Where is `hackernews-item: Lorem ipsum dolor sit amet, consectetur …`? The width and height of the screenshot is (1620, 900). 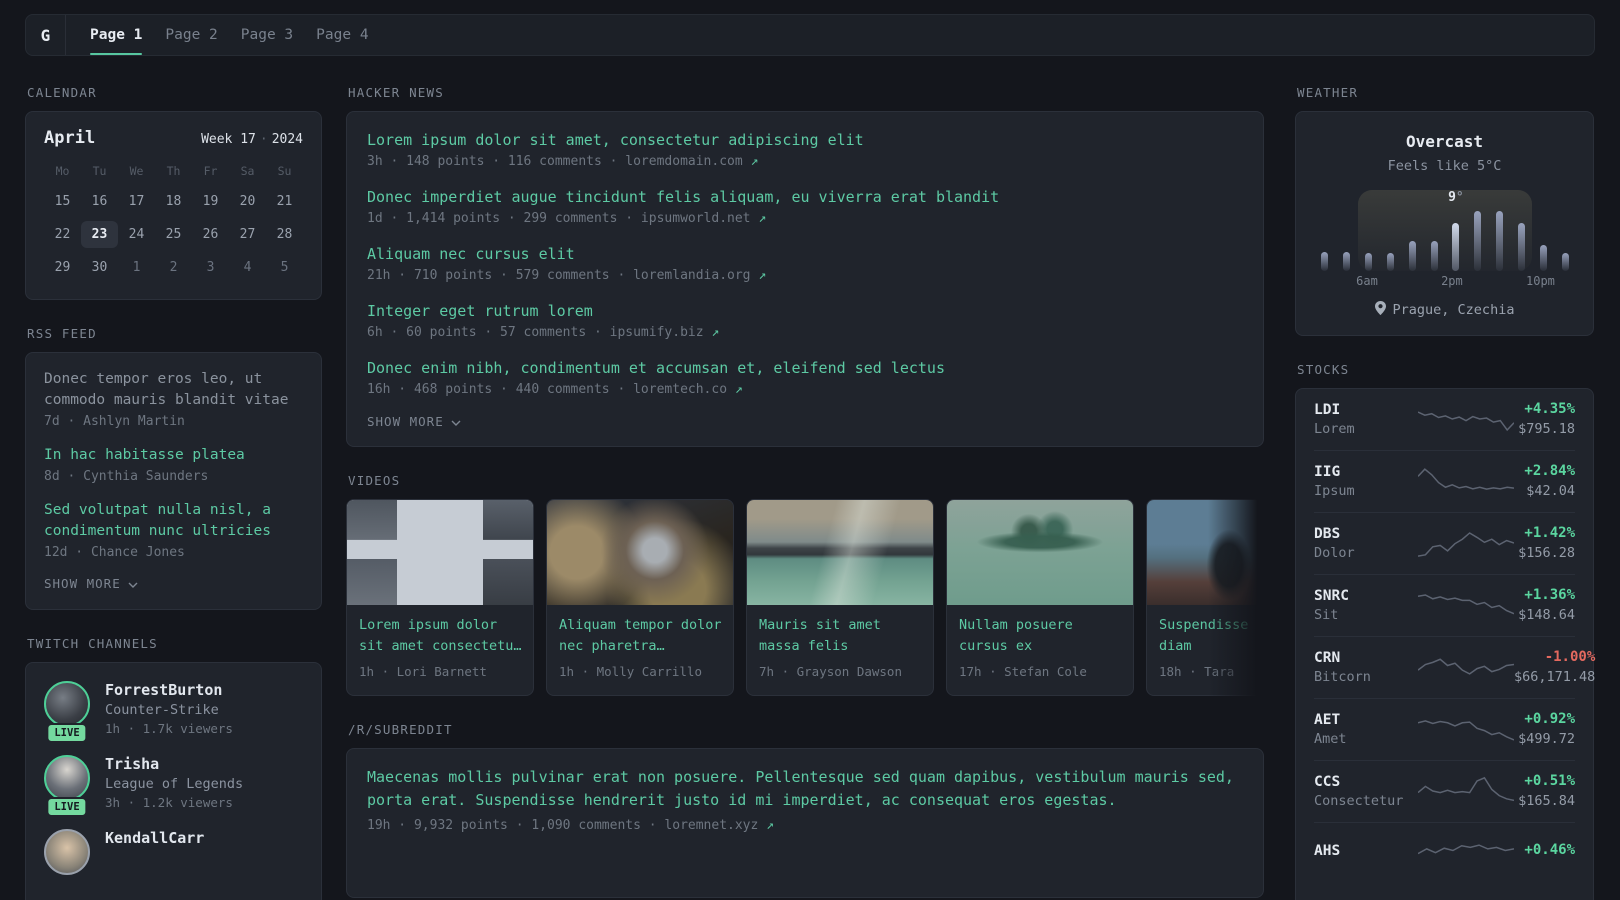 hackernews-item: Lorem ipsum dolor sit amet, consectetur … is located at coordinates (805, 149).